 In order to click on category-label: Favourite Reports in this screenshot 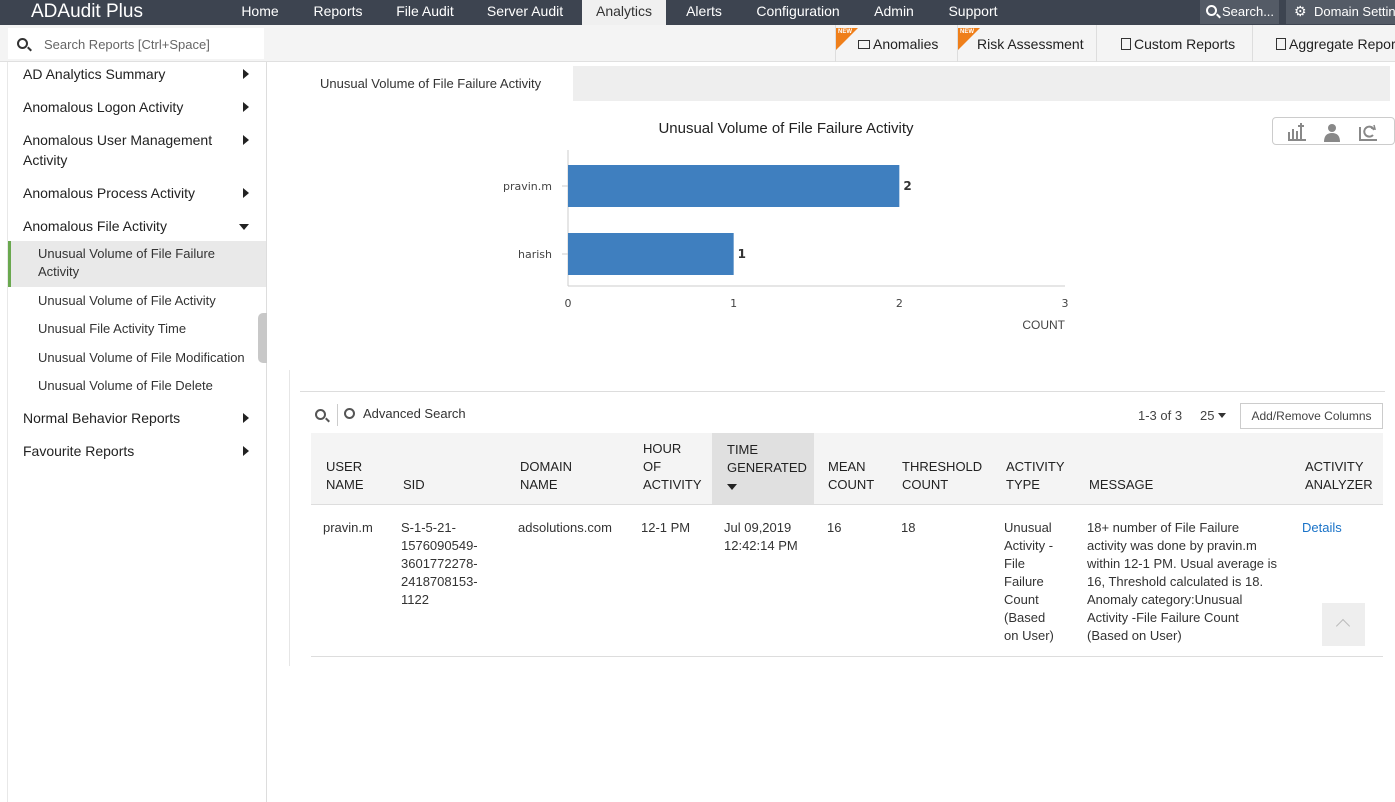, I will do `click(79, 451)`.